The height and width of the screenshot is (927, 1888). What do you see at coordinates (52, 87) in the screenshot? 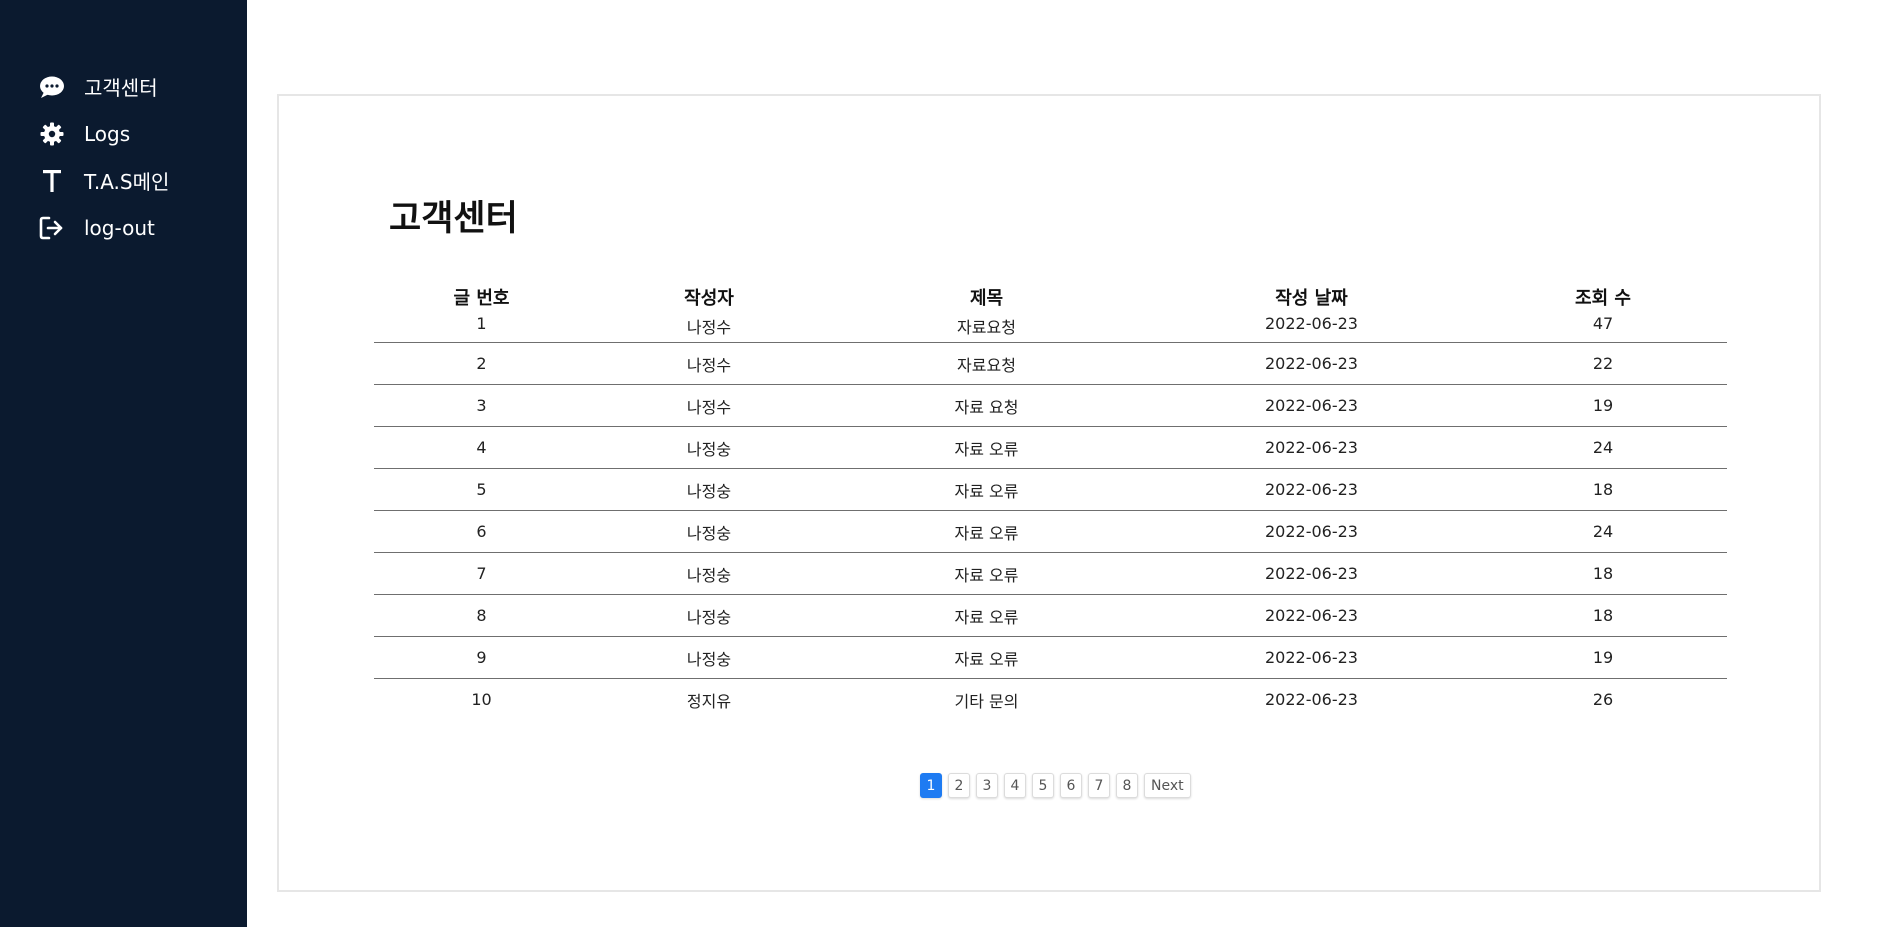
I see `chat-bubble-icon` at bounding box center [52, 87].